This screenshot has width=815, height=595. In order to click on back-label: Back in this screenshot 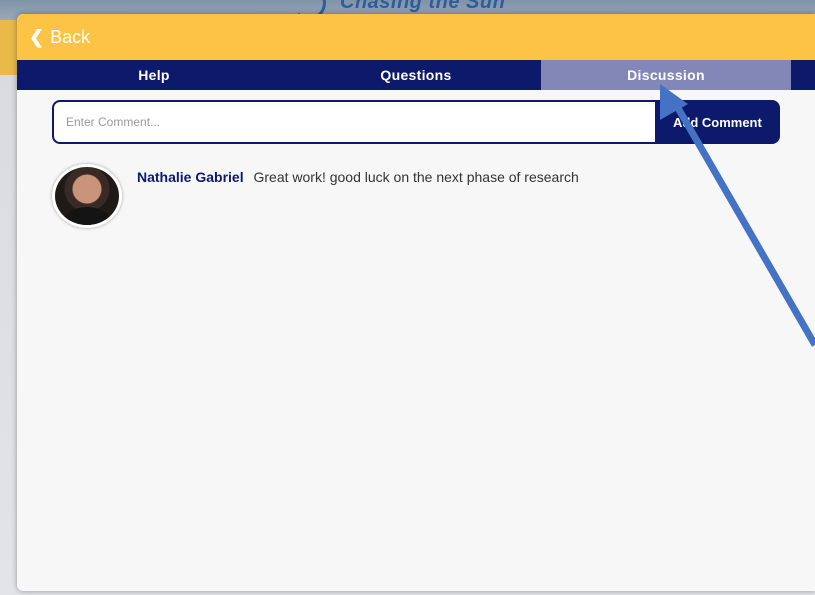, I will do `click(70, 36)`.